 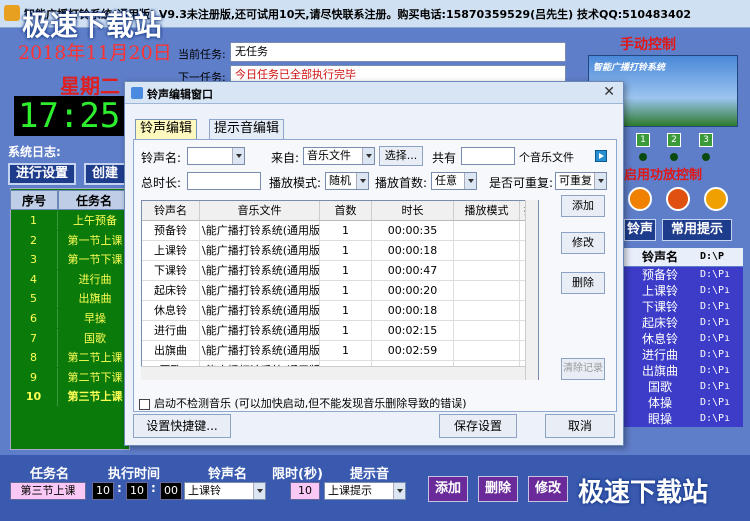 I want to click on schedule-row: 9 第二节下课, so click(x=70, y=377).